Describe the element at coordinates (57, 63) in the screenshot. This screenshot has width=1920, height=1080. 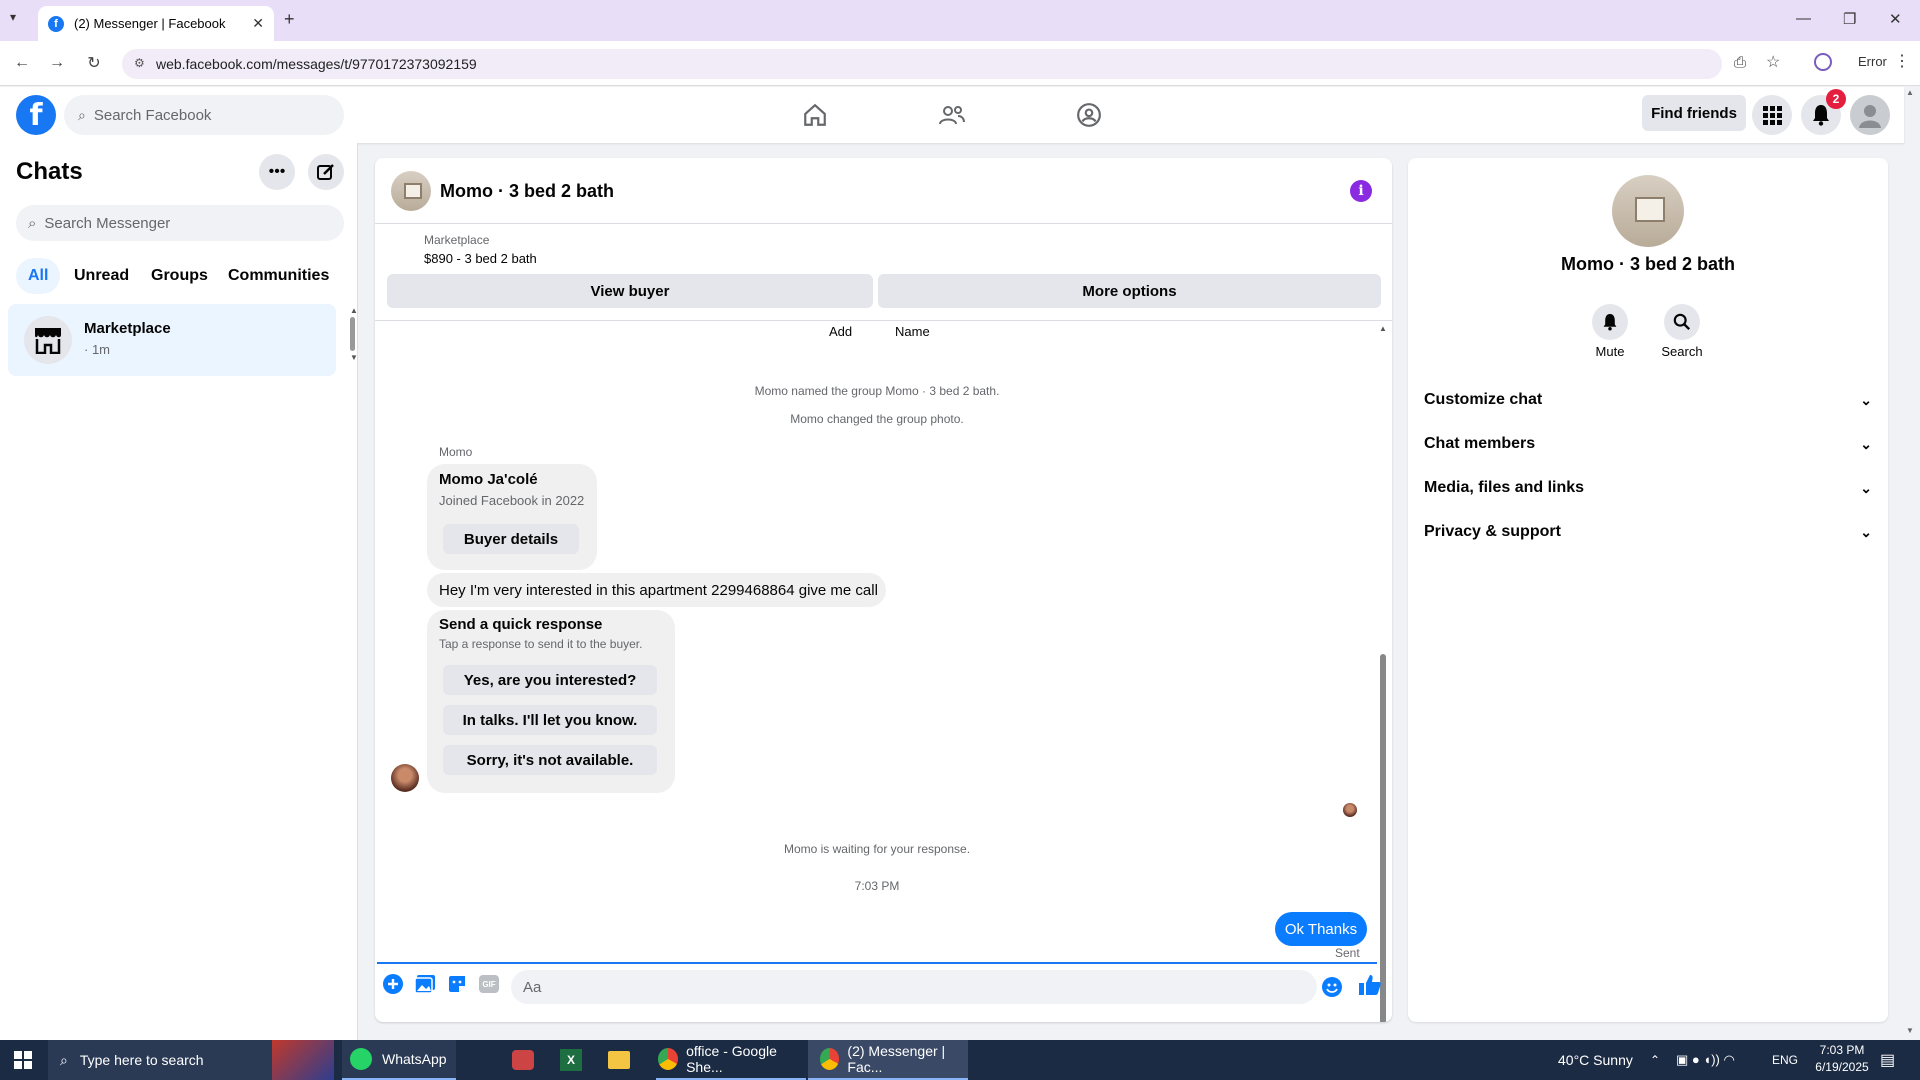
I see `forward-icon: →` at that location.